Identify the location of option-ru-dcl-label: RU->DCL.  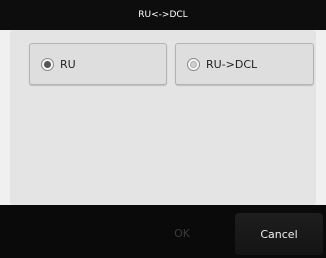
(232, 64).